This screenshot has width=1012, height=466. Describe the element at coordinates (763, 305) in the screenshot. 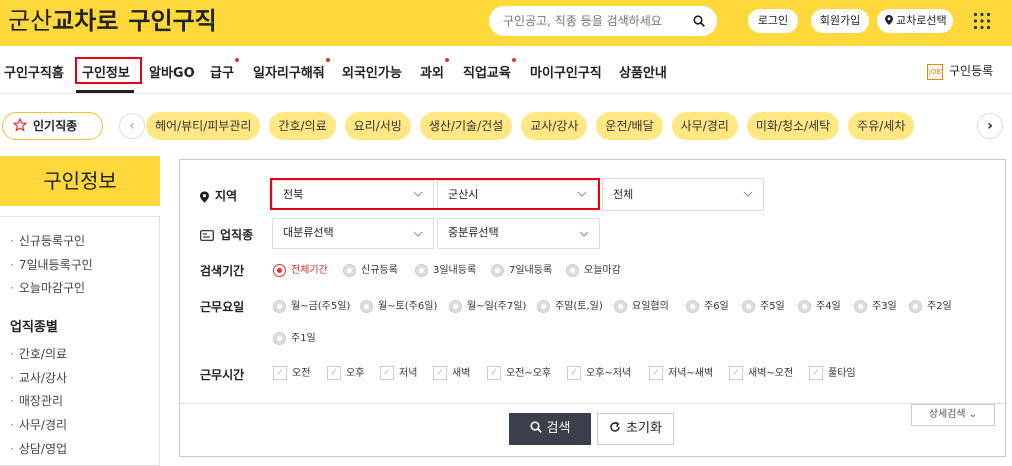

I see `workdays-radio: 주5일` at that location.